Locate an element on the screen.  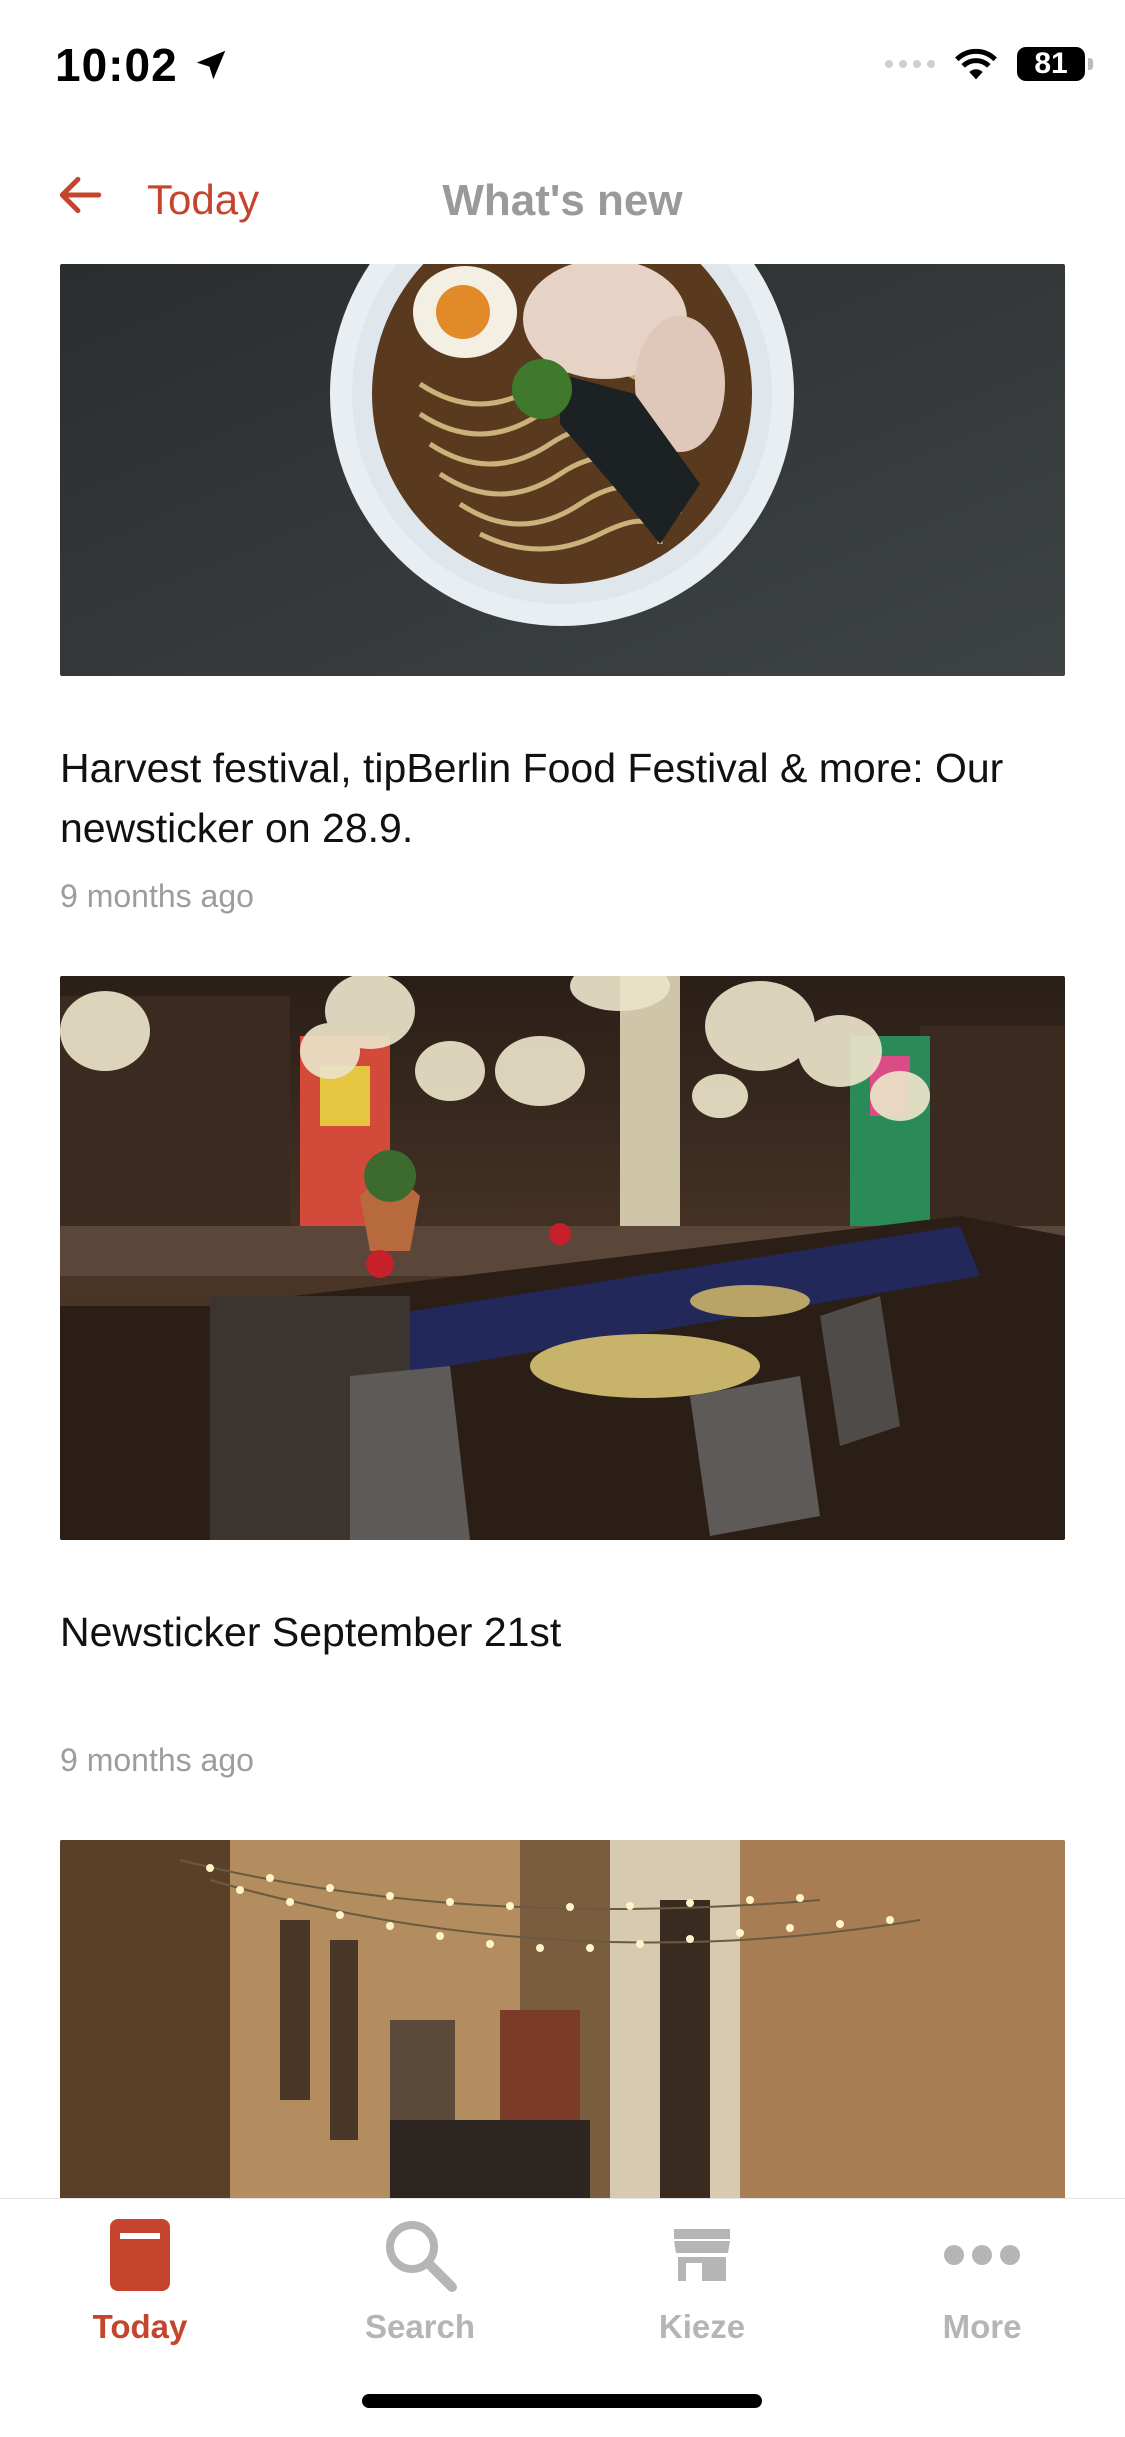
tab-label: More is located at coordinates (982, 2326).